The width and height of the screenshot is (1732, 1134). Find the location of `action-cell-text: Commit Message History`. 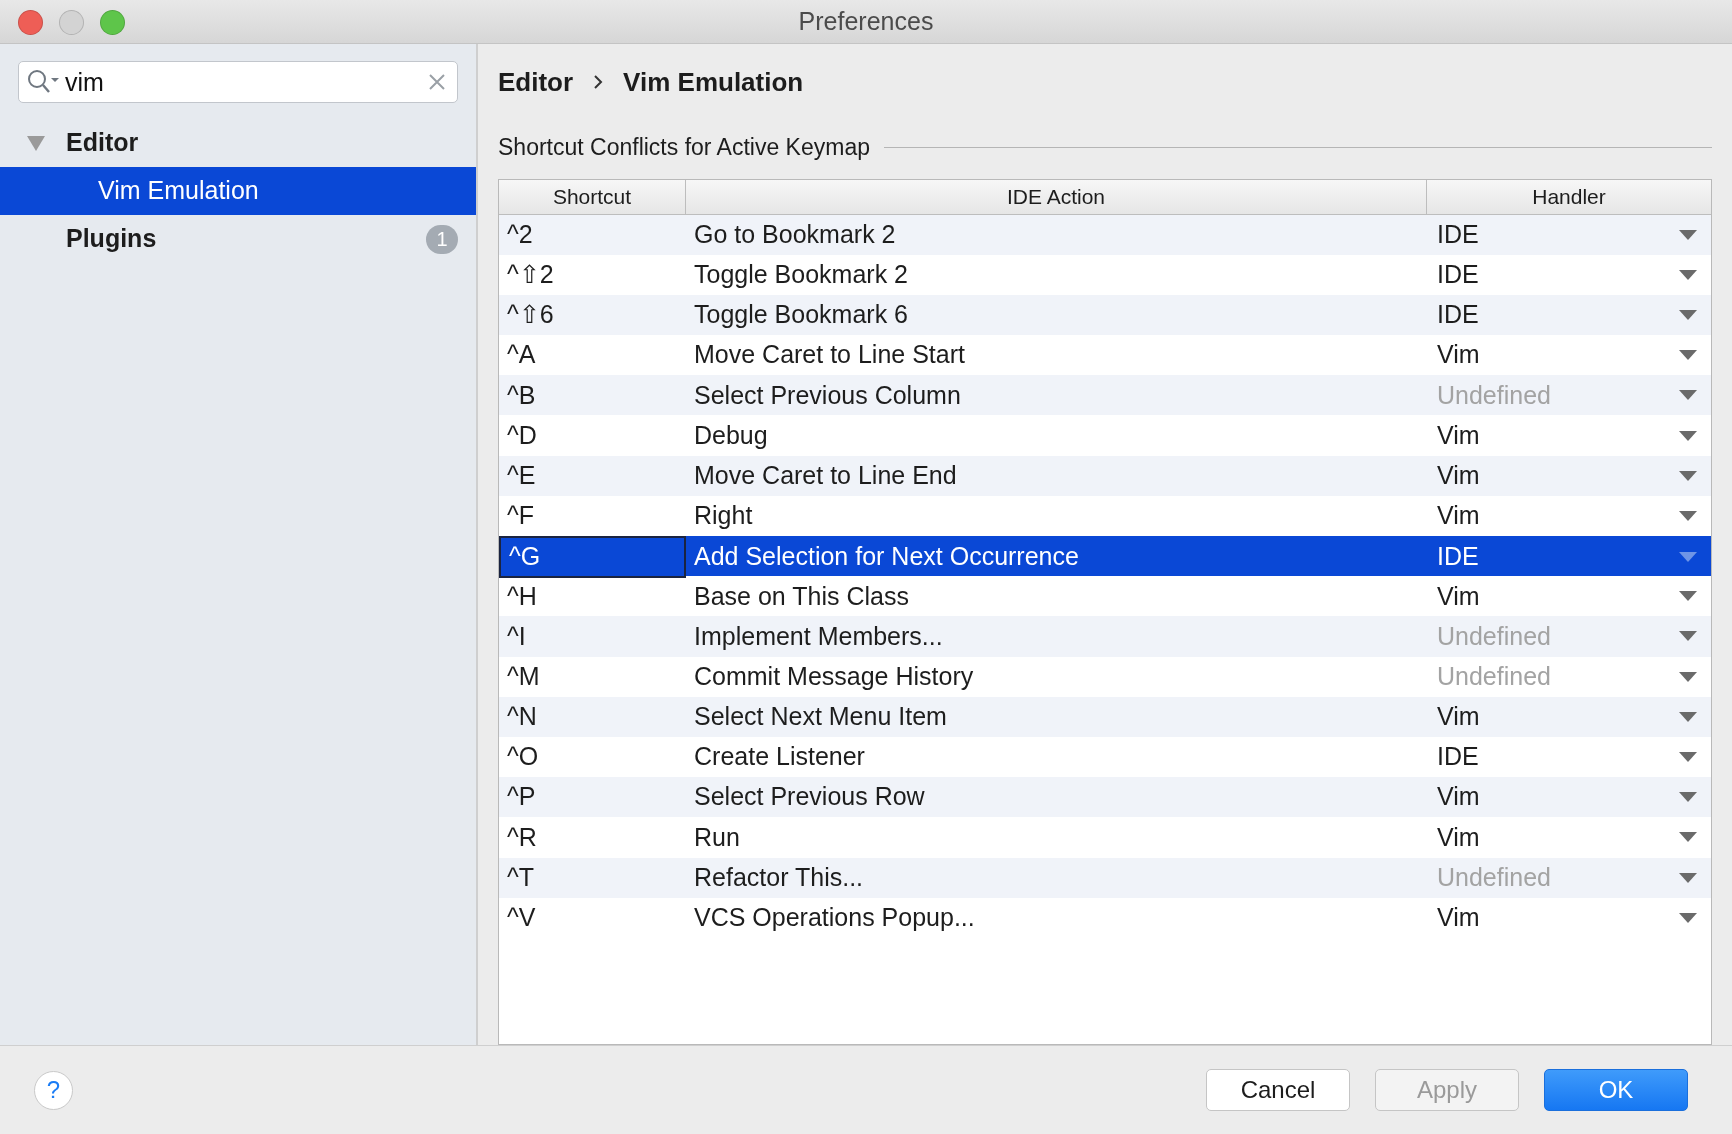

action-cell-text: Commit Message History is located at coordinates (834, 676).